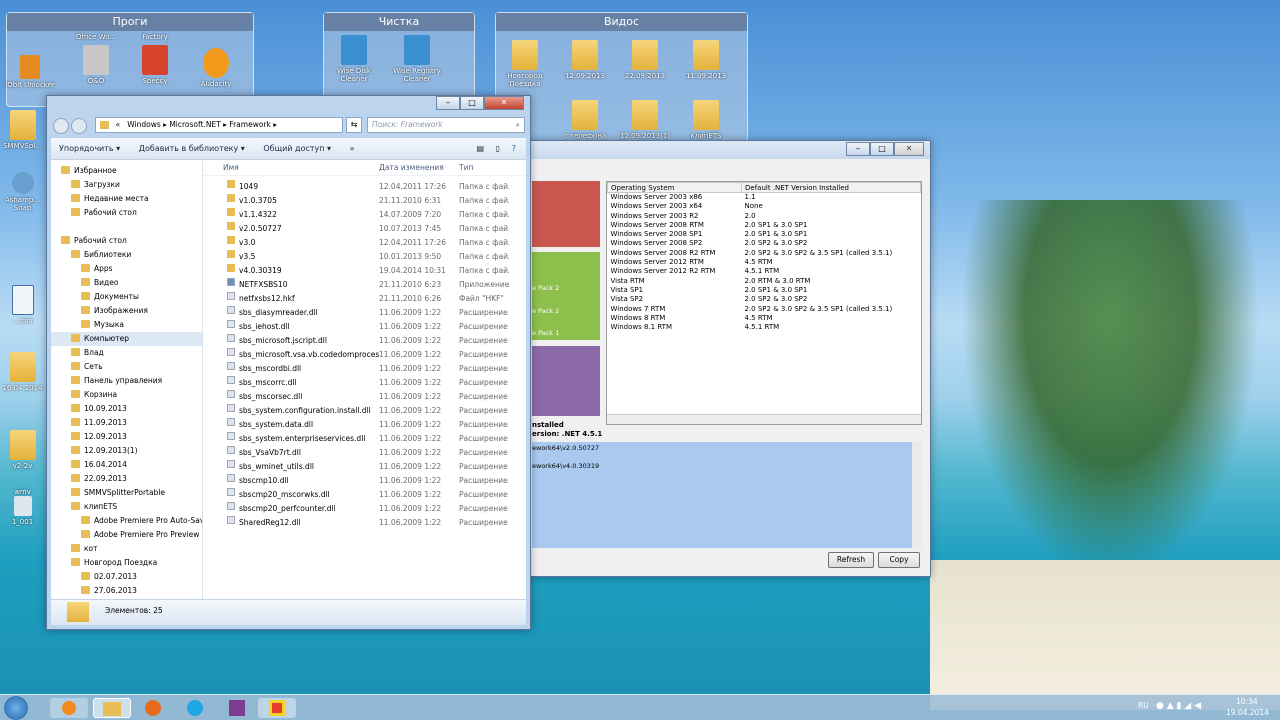 The width and height of the screenshot is (1280, 720). I want to click on version-row: Windows Server 2008 SP2 2.0 SP2 & 3.0 SP2, so click(764, 243).